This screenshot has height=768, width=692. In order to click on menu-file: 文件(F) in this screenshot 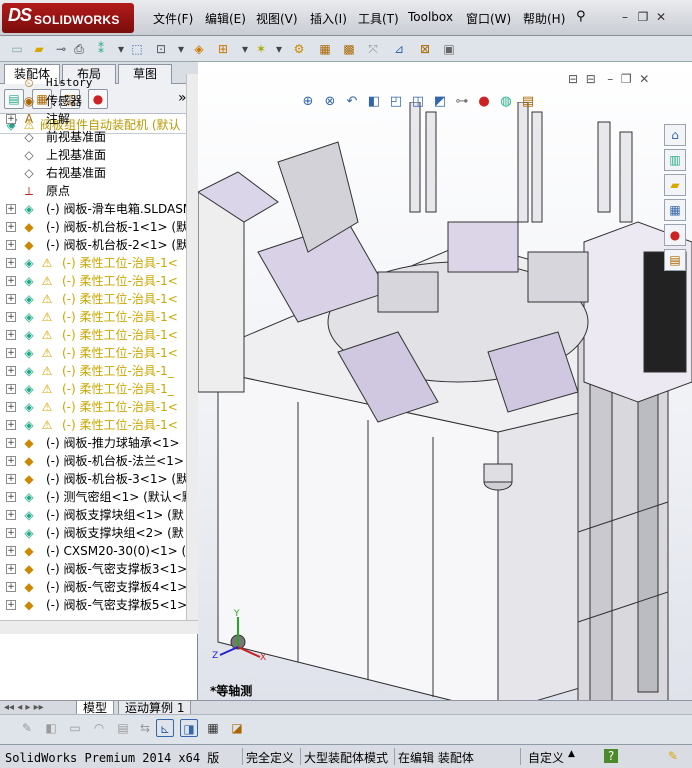, I will do `click(173, 18)`.